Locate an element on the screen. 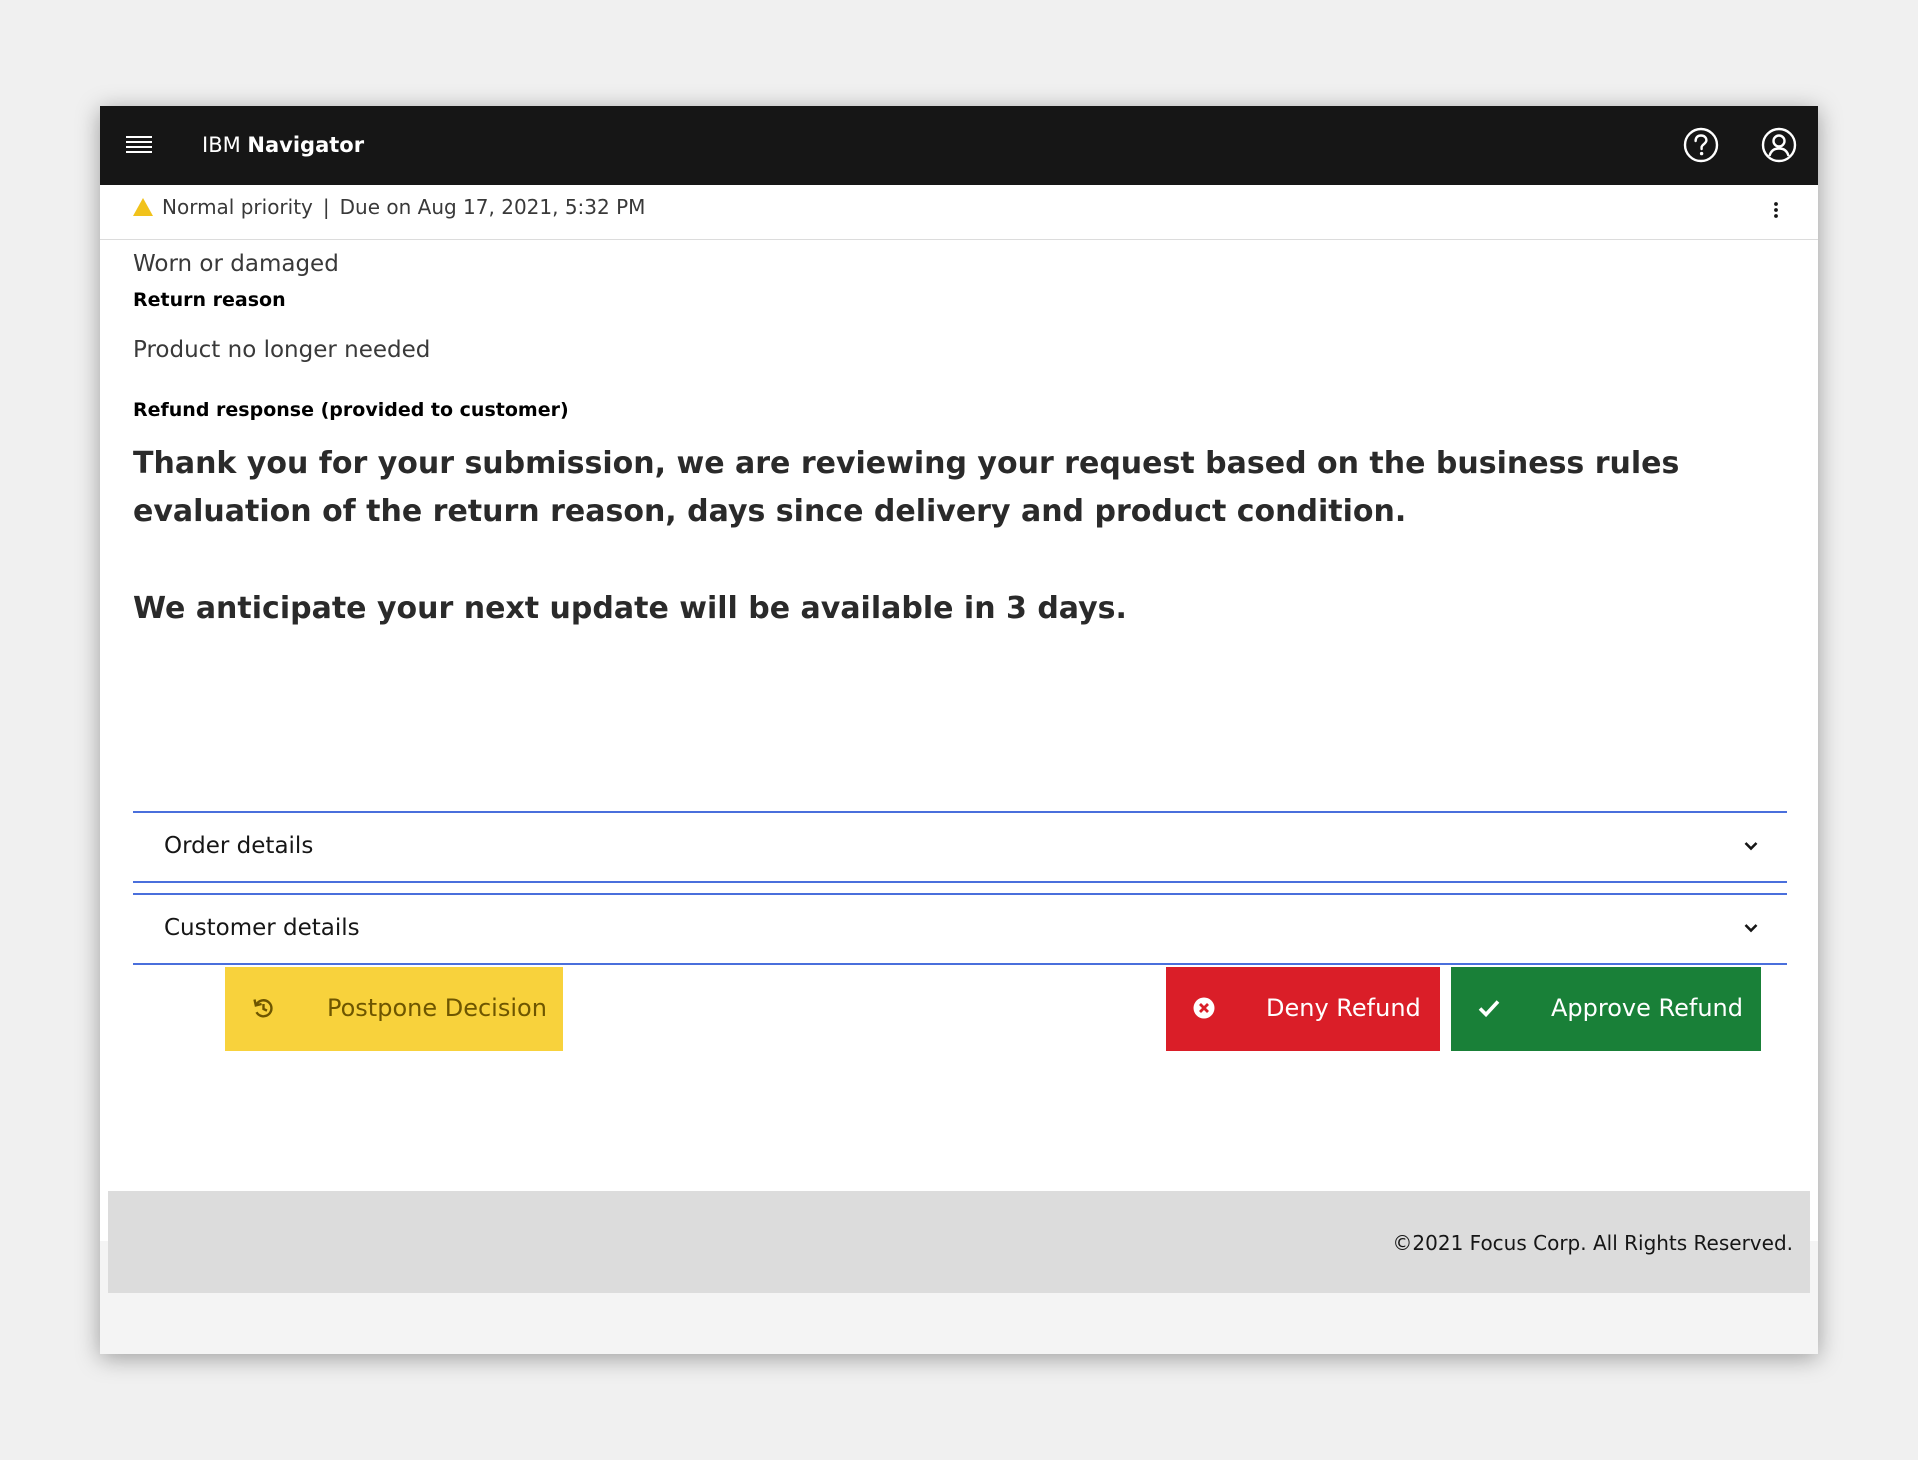 Image resolution: width=1918 pixels, height=1460 pixels. copyright-text: ©2021 Focus Corp. All Rights Reserved. is located at coordinates (1592, 1243).